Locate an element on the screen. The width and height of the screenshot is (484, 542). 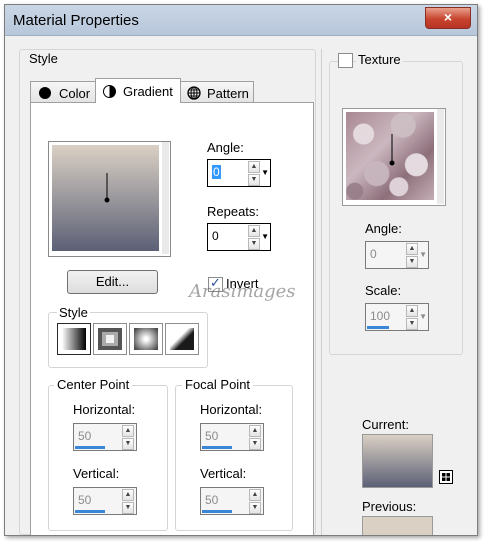
radial-gradient-icon is located at coordinates (182, 339).